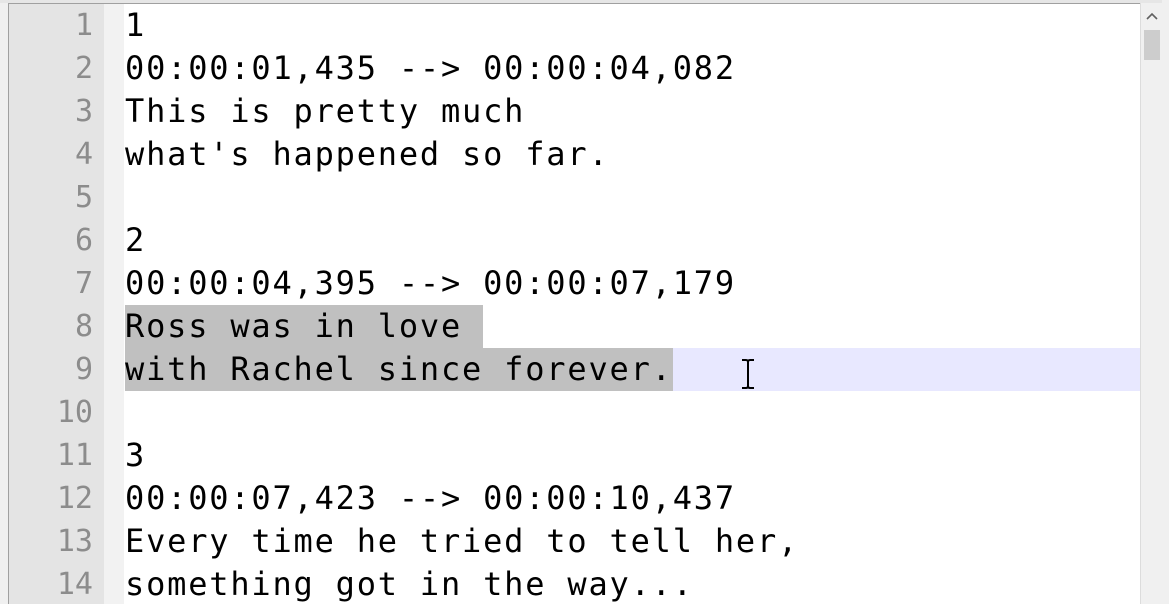 The image size is (1169, 604). I want to click on editor-line: 4 what's happened so far., so click(575, 154).